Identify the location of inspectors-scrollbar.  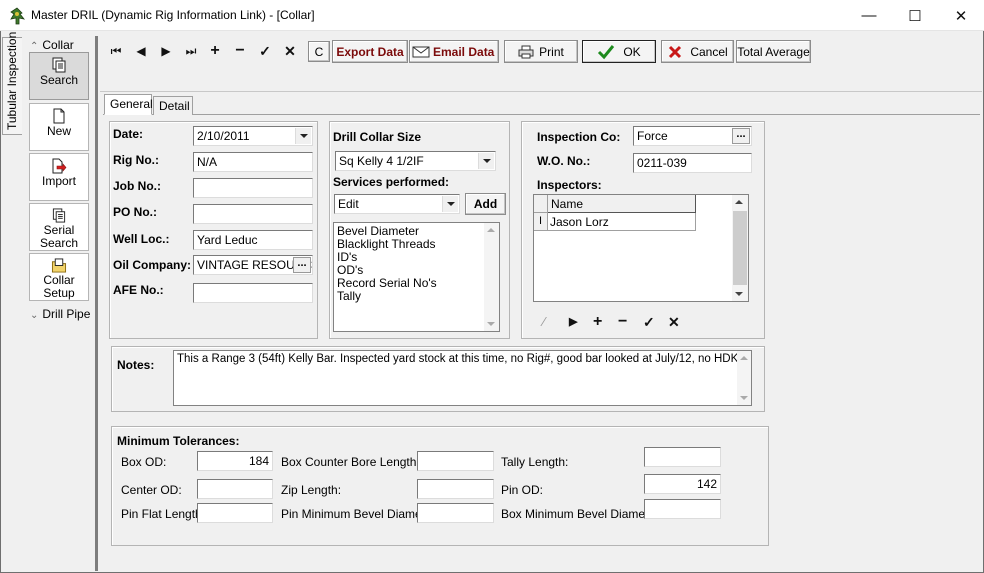
(740, 248).